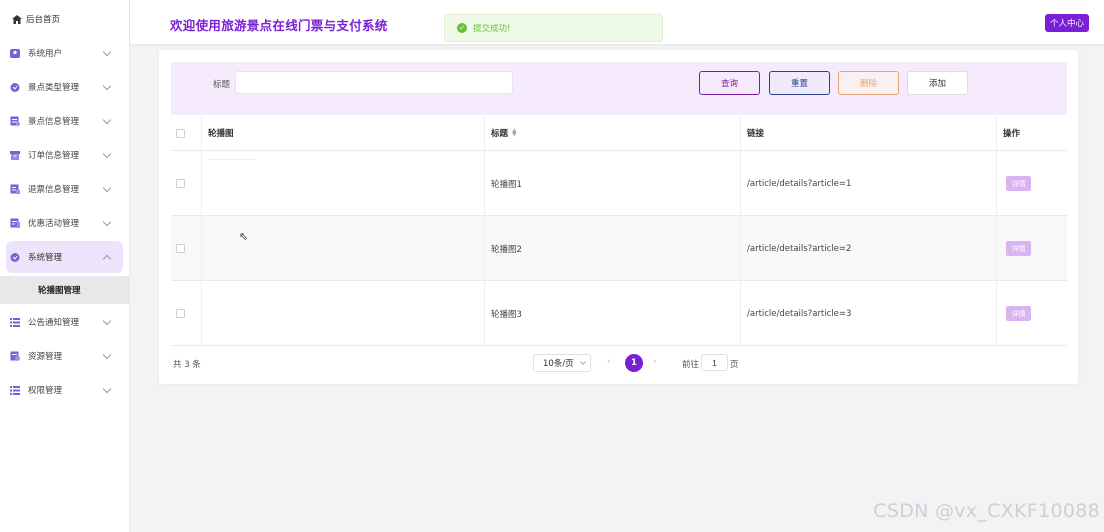  I want to click on sidebar-item-order-info: 订单信息管理, so click(64, 155).